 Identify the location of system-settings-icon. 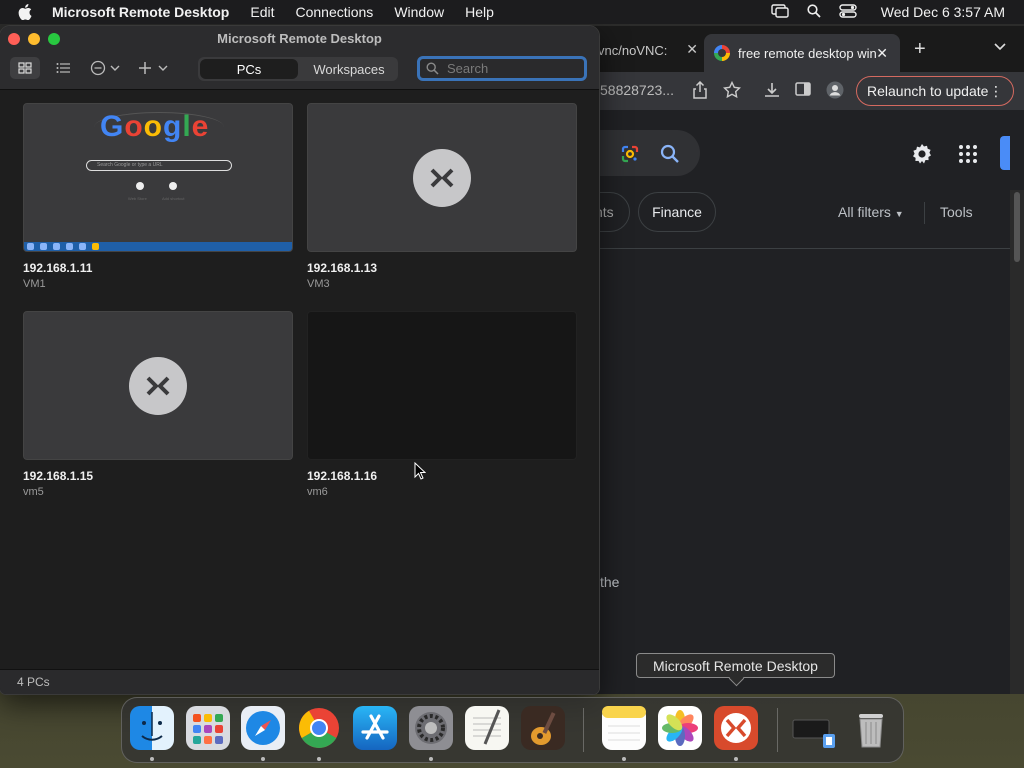
(431, 728).